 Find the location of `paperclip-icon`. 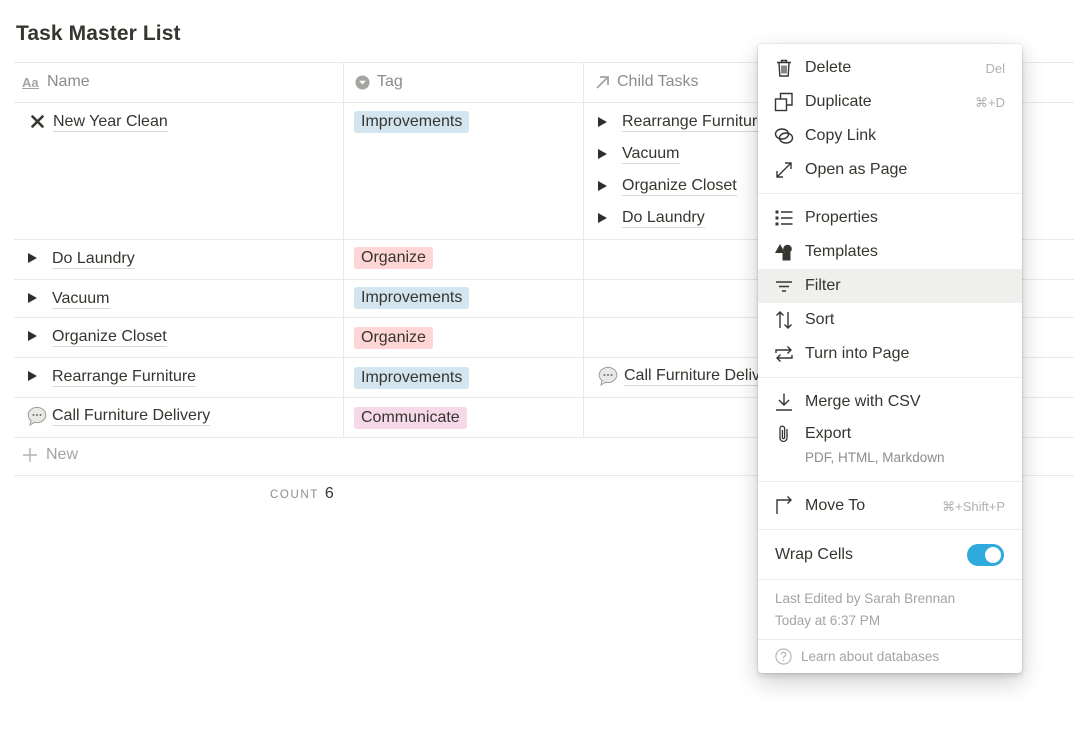

paperclip-icon is located at coordinates (783, 434).